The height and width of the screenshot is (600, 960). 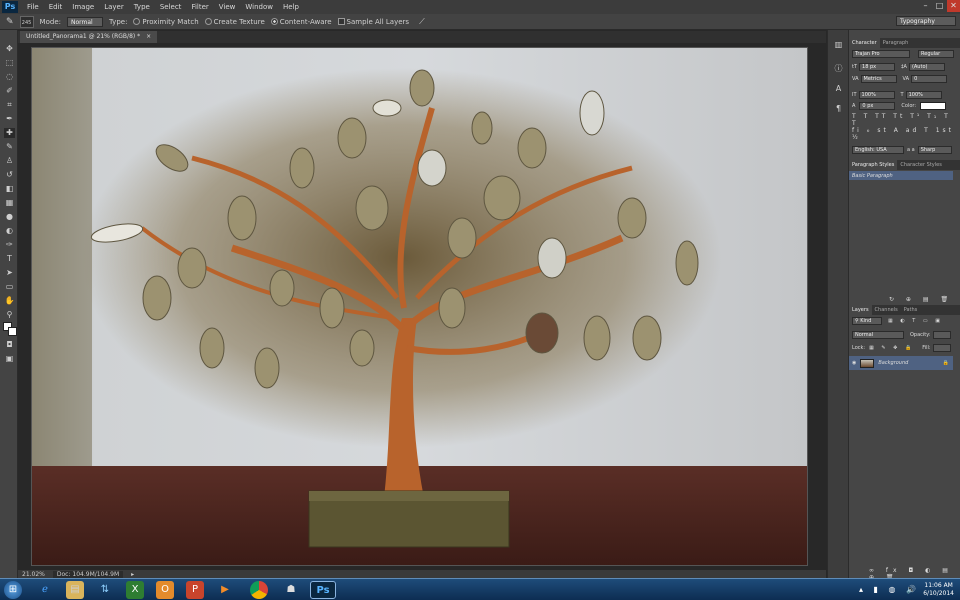 I want to click on powerpoint-icon: P, so click(x=195, y=590).